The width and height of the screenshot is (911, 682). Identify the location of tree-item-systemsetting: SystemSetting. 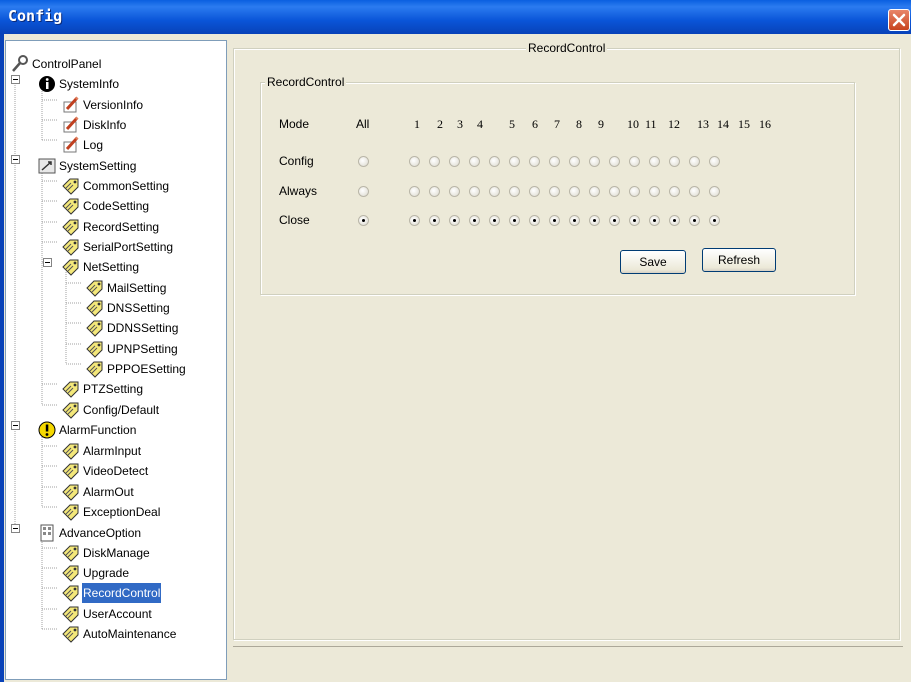
(87, 166).